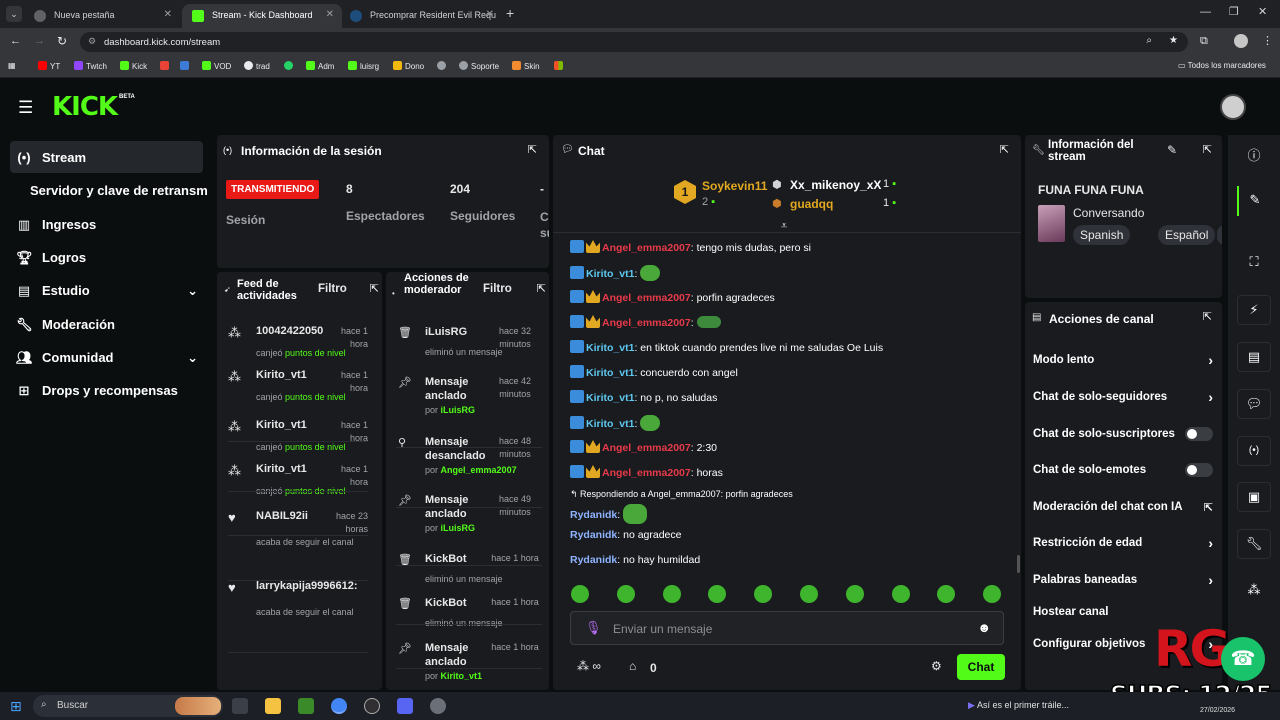 This screenshot has height=720, width=1280. Describe the element at coordinates (1123, 397) in the screenshot. I see `channel-action-row: Chat de solo-seguidores ›` at that location.